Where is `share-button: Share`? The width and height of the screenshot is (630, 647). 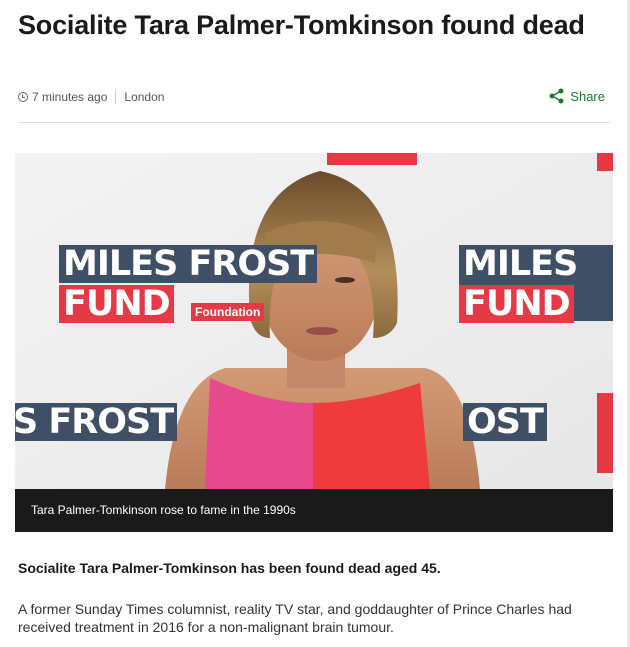 share-button: Share is located at coordinates (577, 96).